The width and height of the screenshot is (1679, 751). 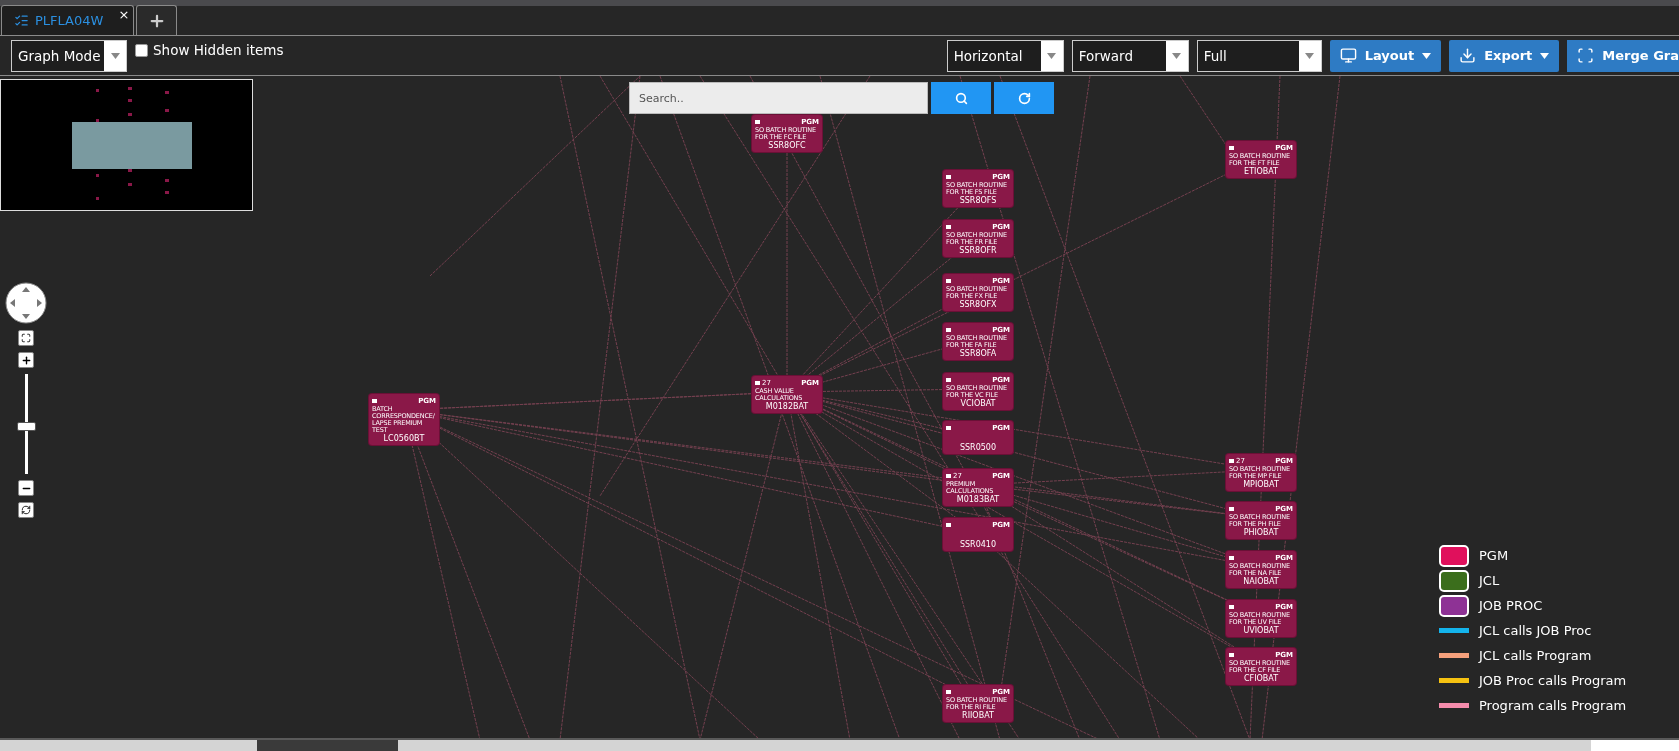 I want to click on list-icon, so click(x=21, y=20).